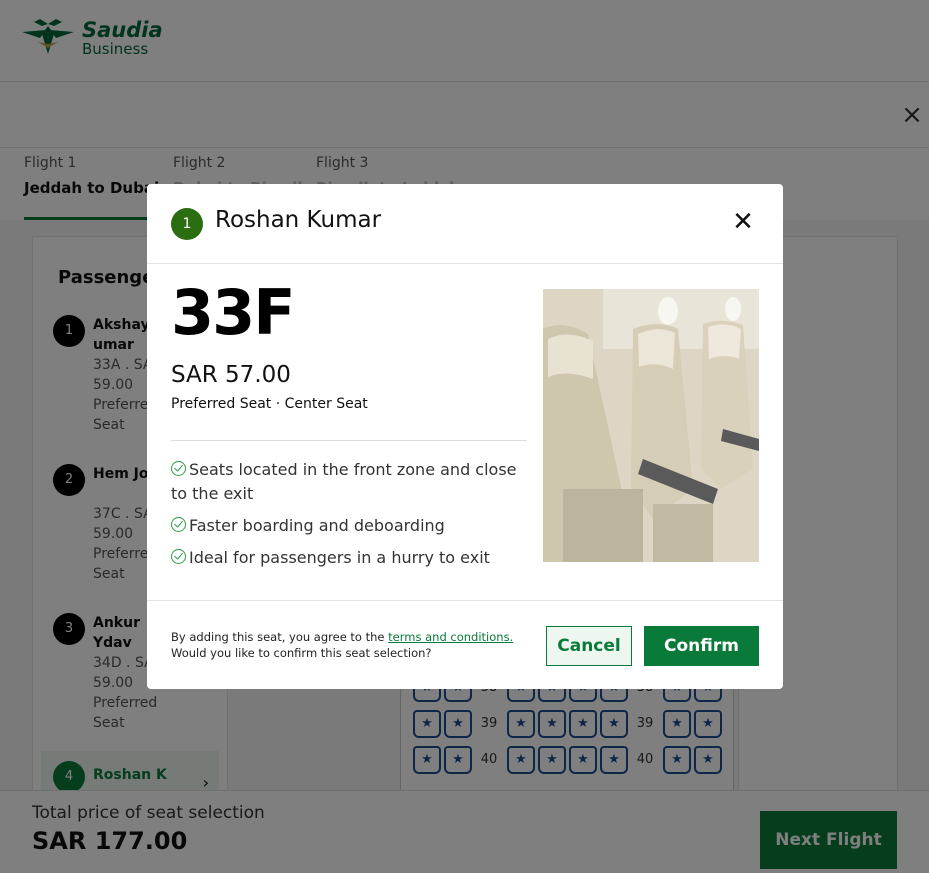 The image size is (929, 873). Describe the element at coordinates (743, 222) in the screenshot. I see `close-icon: ✕` at that location.